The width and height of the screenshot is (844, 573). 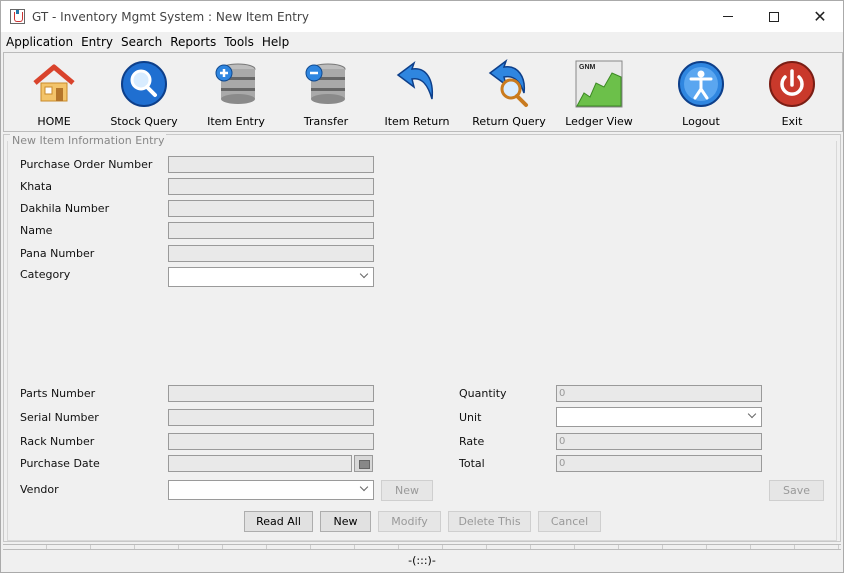 What do you see at coordinates (39, 489) in the screenshot?
I see `vendor-label: Vendor` at bounding box center [39, 489].